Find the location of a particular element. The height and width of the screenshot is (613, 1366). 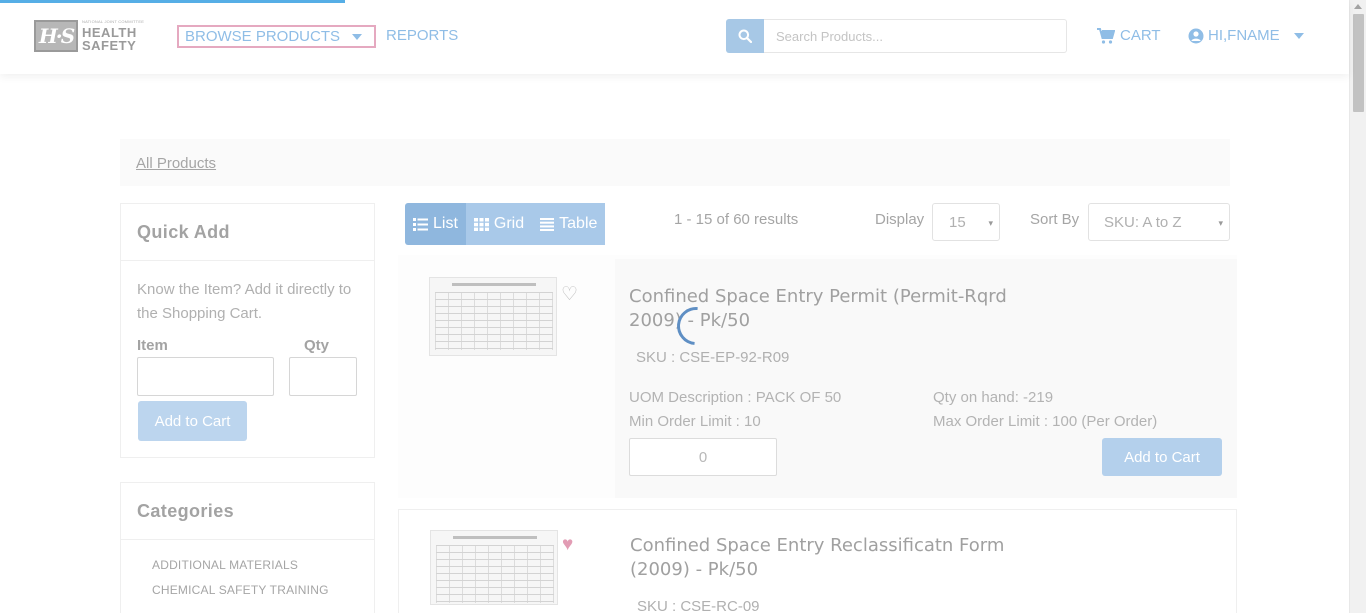

logo-mark: H·S is located at coordinates (56, 36).